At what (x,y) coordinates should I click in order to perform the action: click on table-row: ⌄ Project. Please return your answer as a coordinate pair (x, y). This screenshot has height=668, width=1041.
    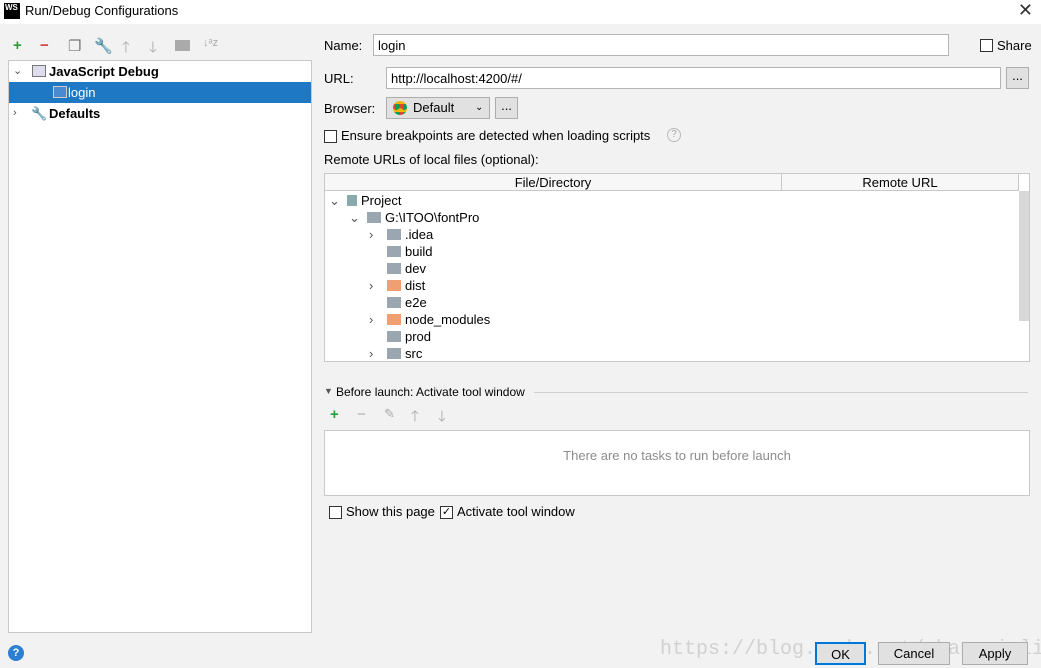
    Looking at the image, I should click on (365, 200).